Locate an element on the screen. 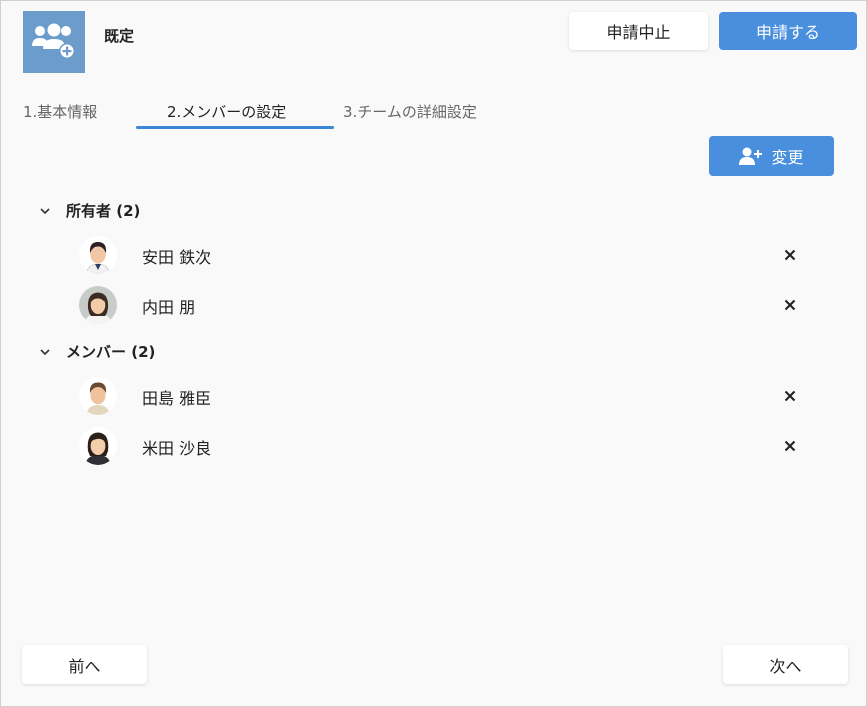 The width and height of the screenshot is (867, 707). tab-basic-info: 1.基本情報 is located at coordinates (60, 111).